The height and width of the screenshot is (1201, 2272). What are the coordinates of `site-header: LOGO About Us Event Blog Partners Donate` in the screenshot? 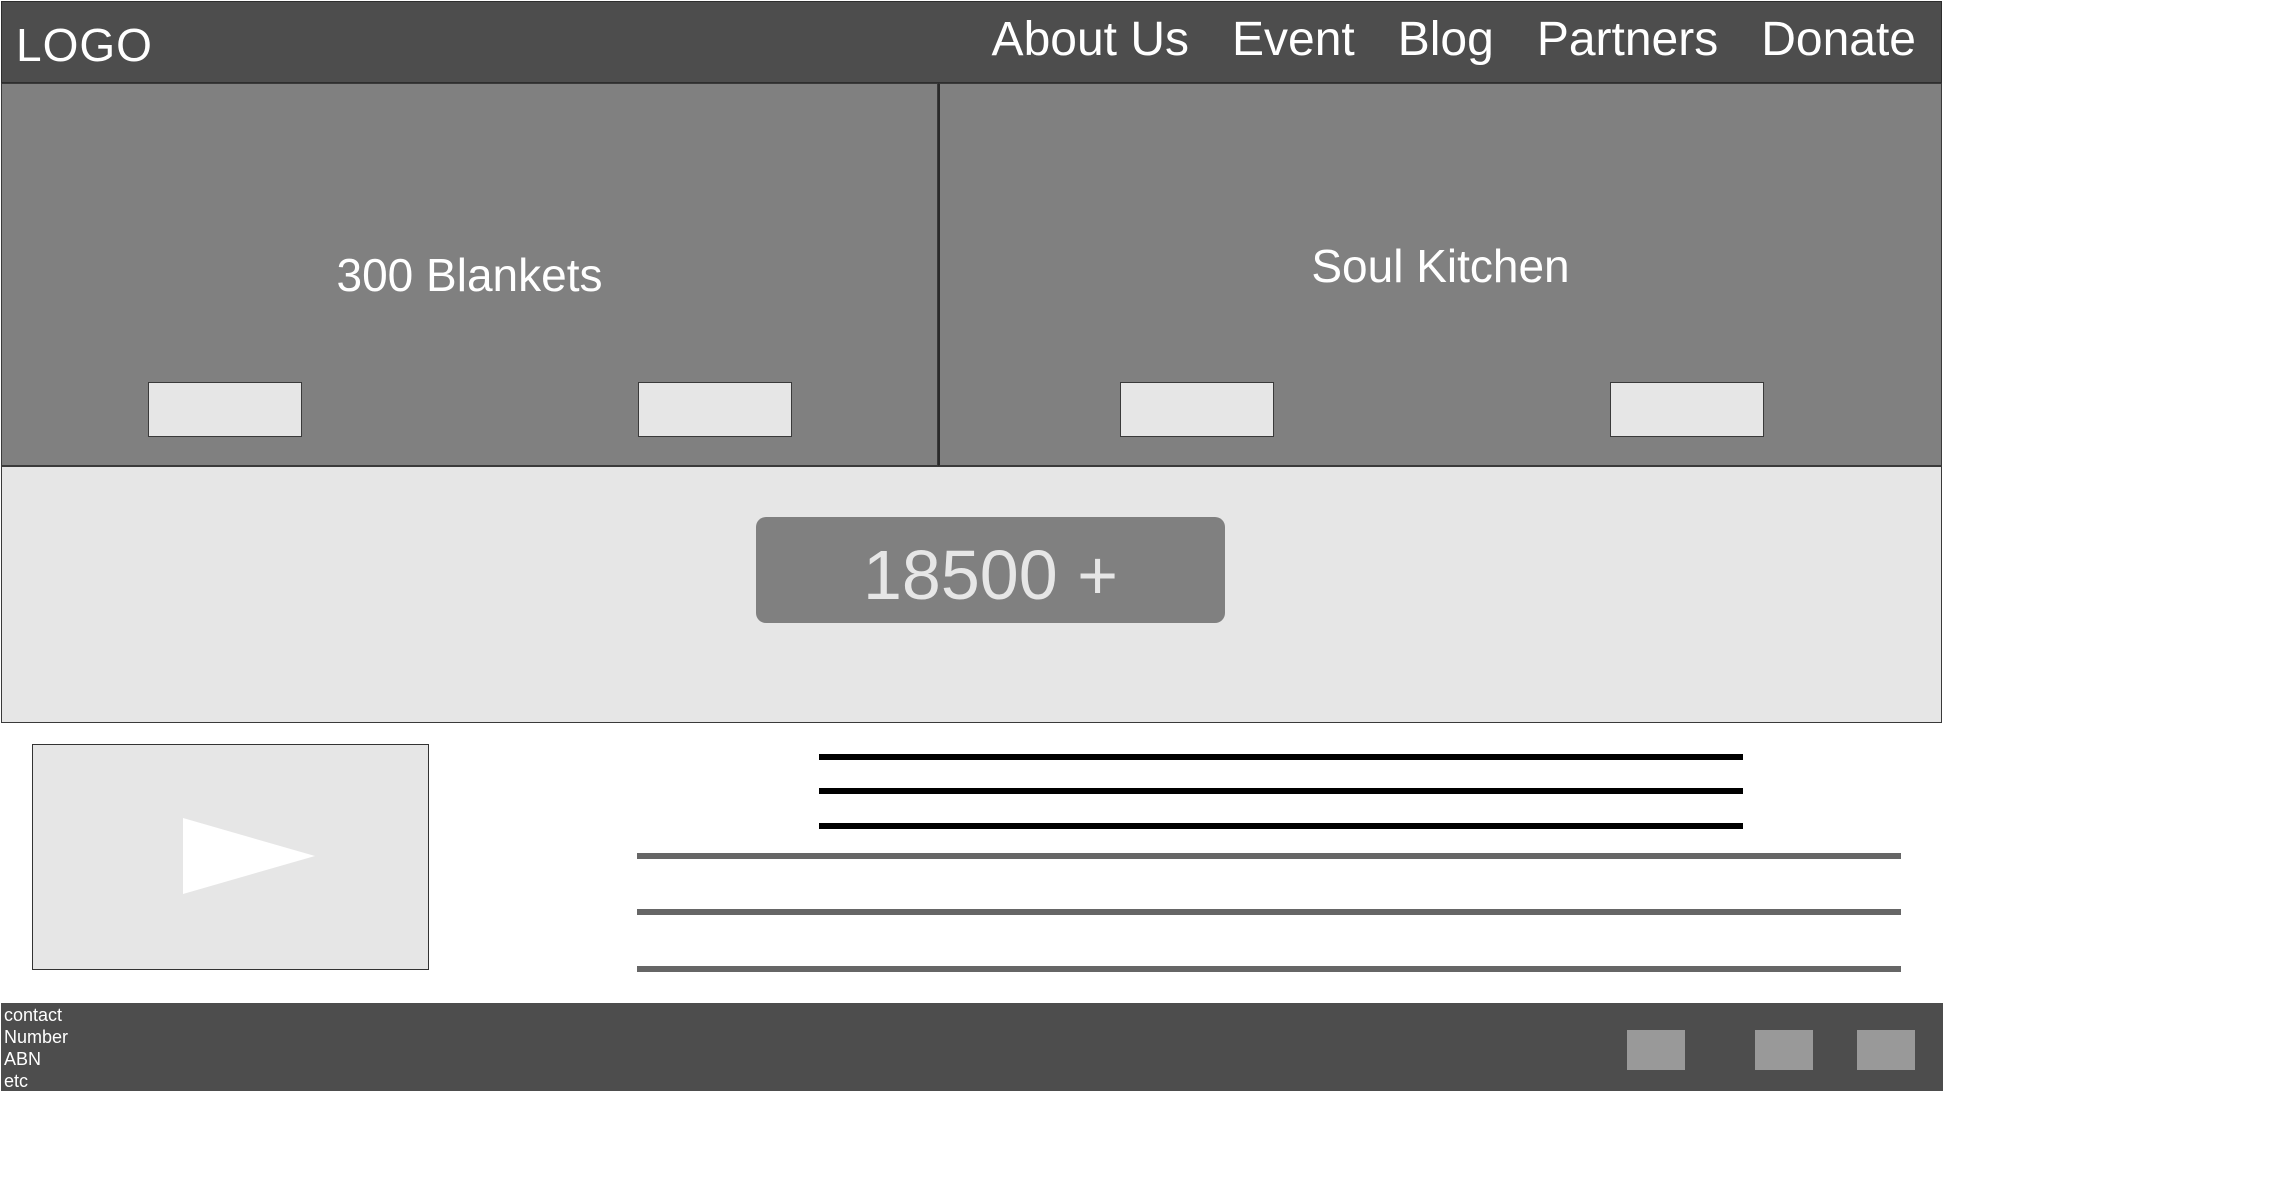 It's located at (971, 42).